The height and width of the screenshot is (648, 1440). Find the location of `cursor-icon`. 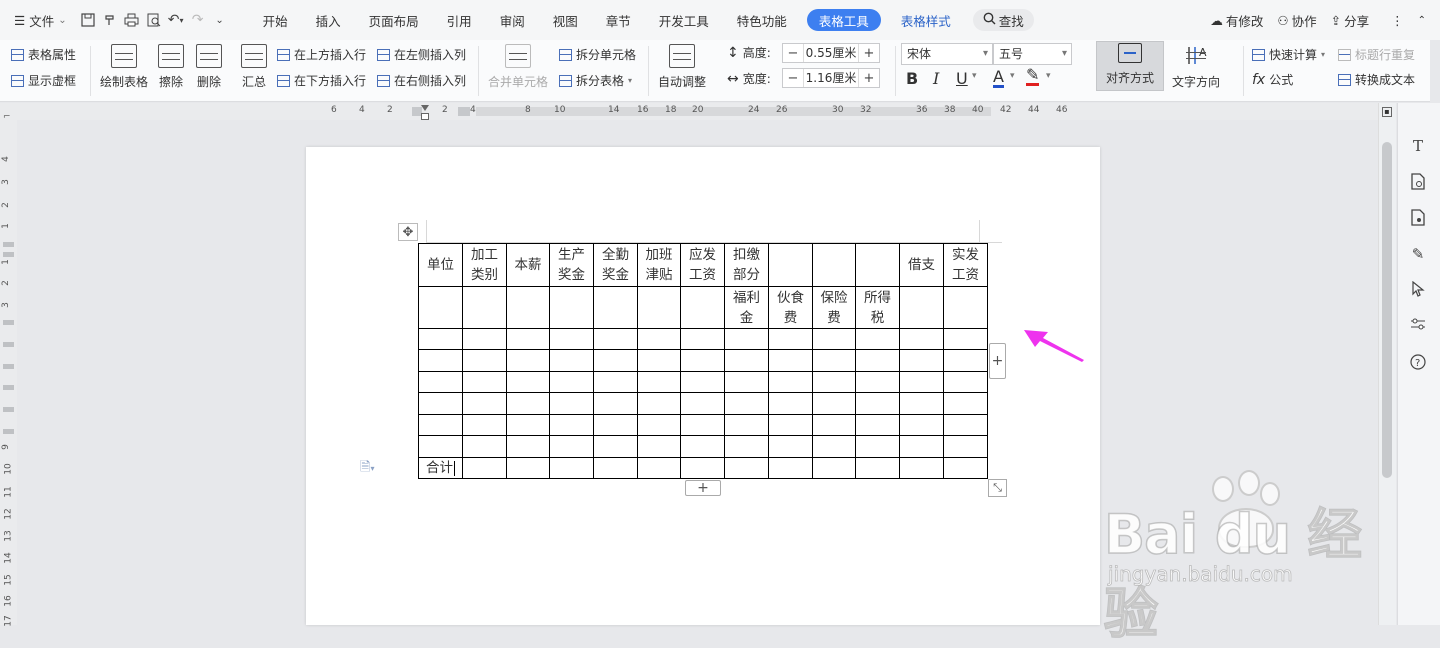

cursor-icon is located at coordinates (1418, 290).